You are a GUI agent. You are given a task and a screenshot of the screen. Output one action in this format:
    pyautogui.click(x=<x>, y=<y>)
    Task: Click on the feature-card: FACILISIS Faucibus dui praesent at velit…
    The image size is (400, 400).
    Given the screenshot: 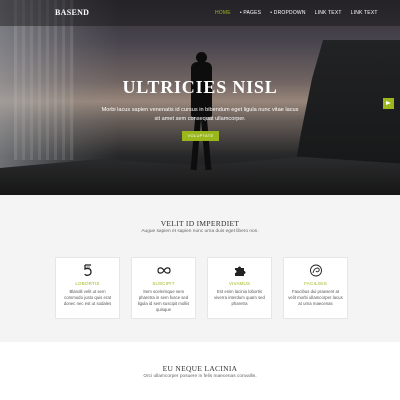 What is the action you would take?
    pyautogui.click(x=315, y=288)
    